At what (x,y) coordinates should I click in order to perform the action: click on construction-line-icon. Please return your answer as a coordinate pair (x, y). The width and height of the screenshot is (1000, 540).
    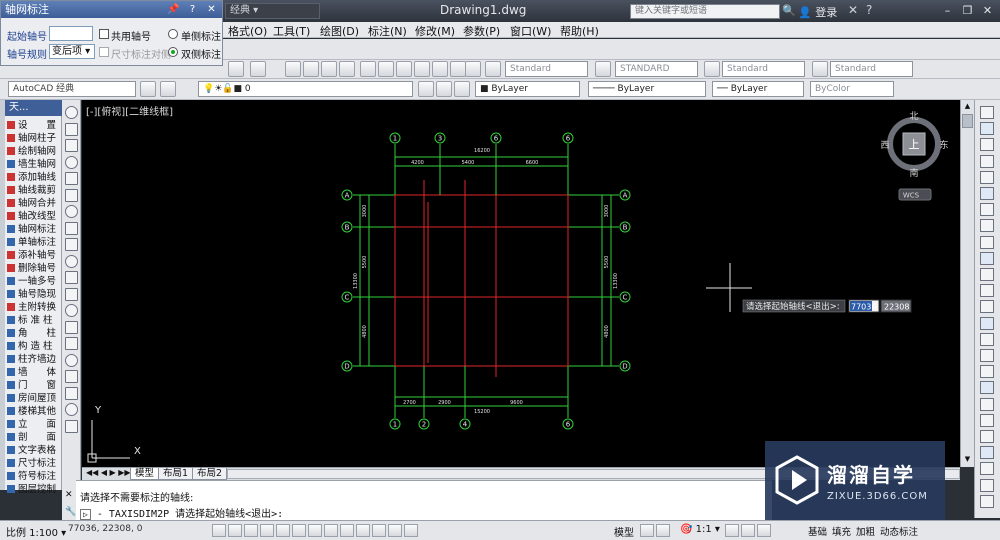
    Looking at the image, I should click on (71, 129).